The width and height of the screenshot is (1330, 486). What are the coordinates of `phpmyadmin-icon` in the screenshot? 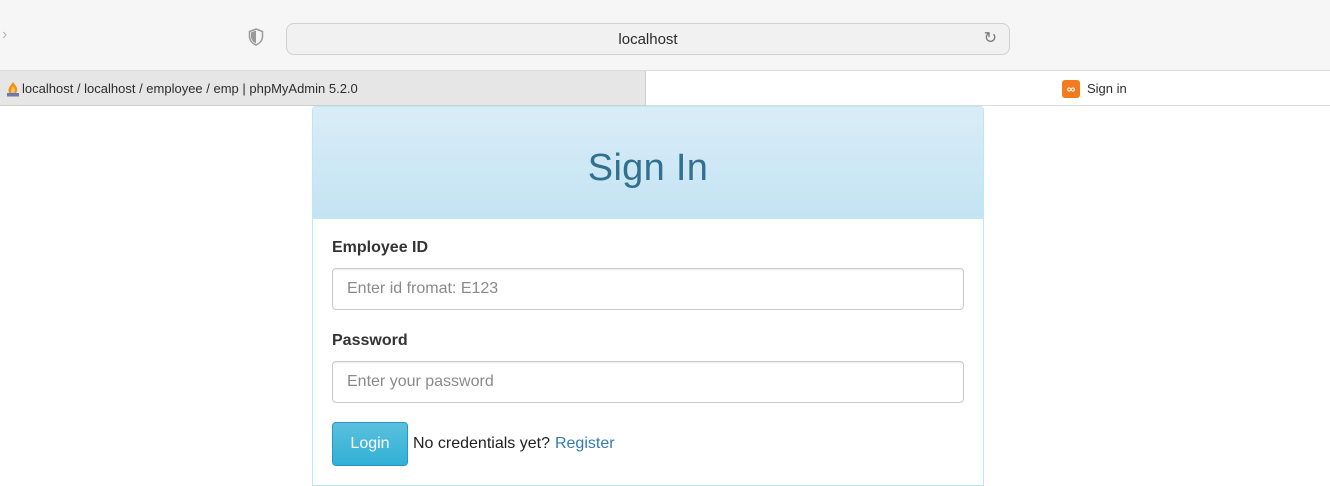 It's located at (13, 89).